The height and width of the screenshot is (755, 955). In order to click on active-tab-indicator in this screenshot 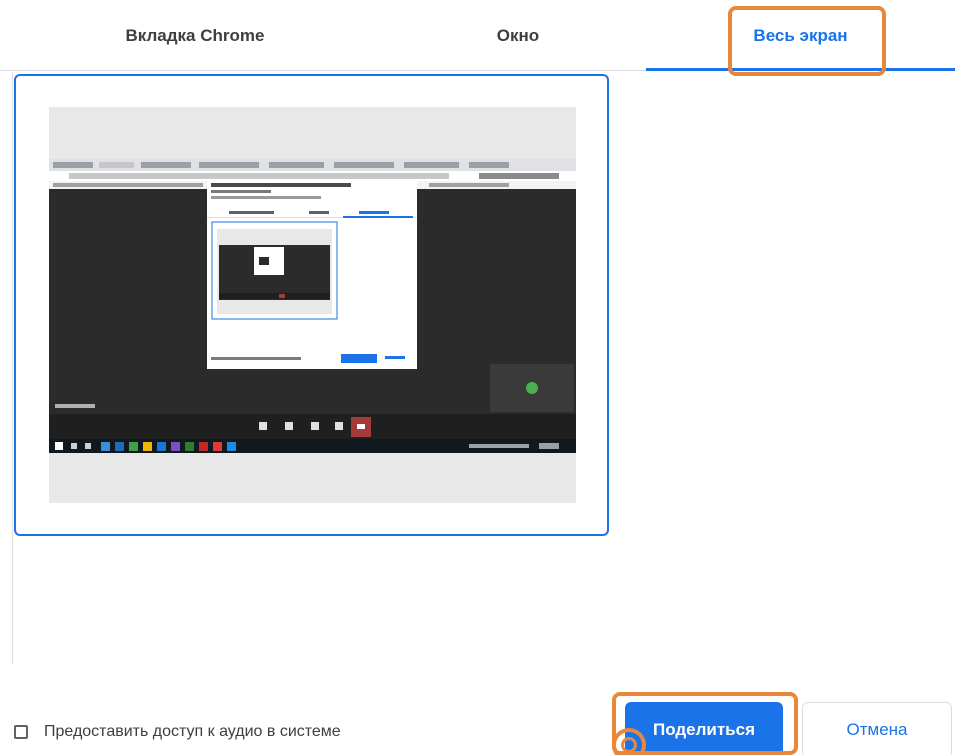, I will do `click(800, 69)`.